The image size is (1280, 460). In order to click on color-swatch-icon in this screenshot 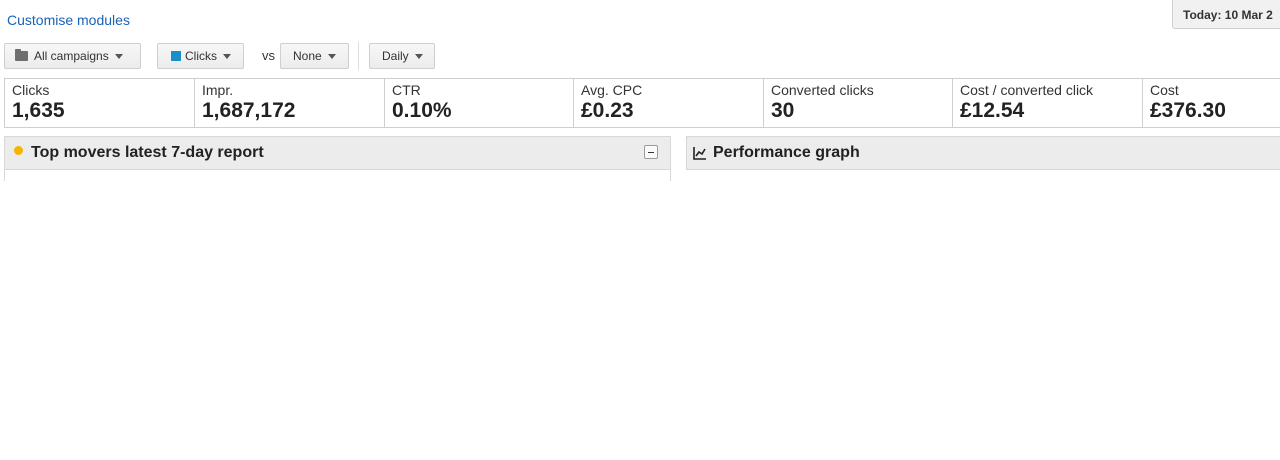, I will do `click(176, 56)`.